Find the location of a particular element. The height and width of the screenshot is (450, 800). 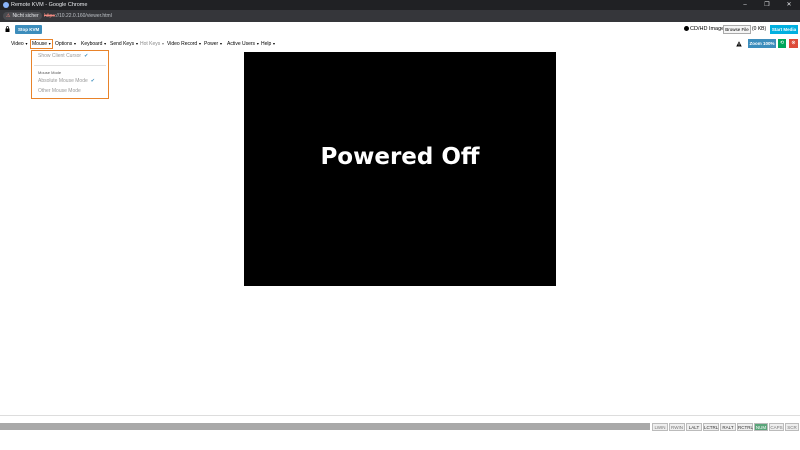

chrome-app-icon is located at coordinates (6, 5).